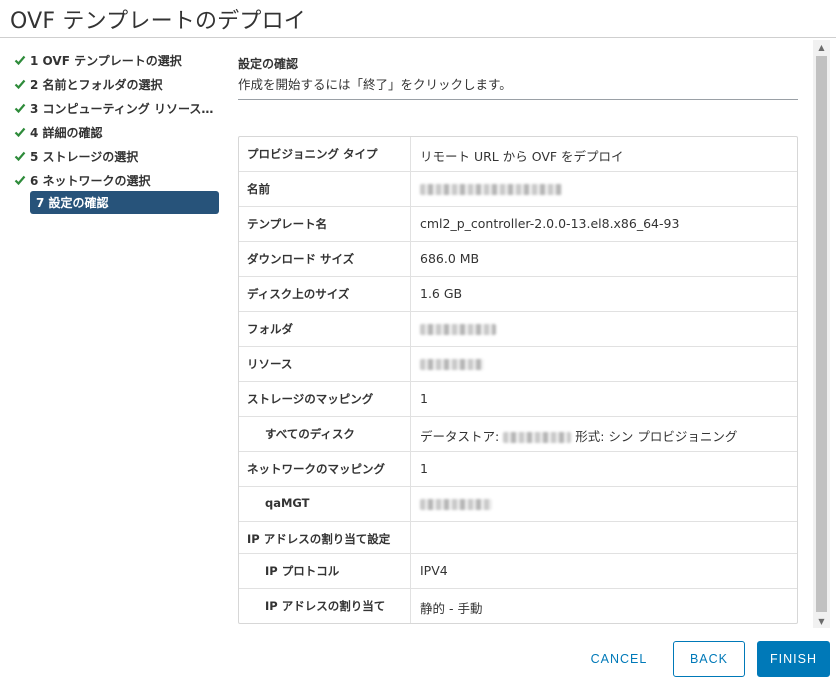 Image resolution: width=836 pixels, height=683 pixels. What do you see at coordinates (126, 108) in the screenshot?
I see `step-label: 3 コンピューティング リソースの選択` at bounding box center [126, 108].